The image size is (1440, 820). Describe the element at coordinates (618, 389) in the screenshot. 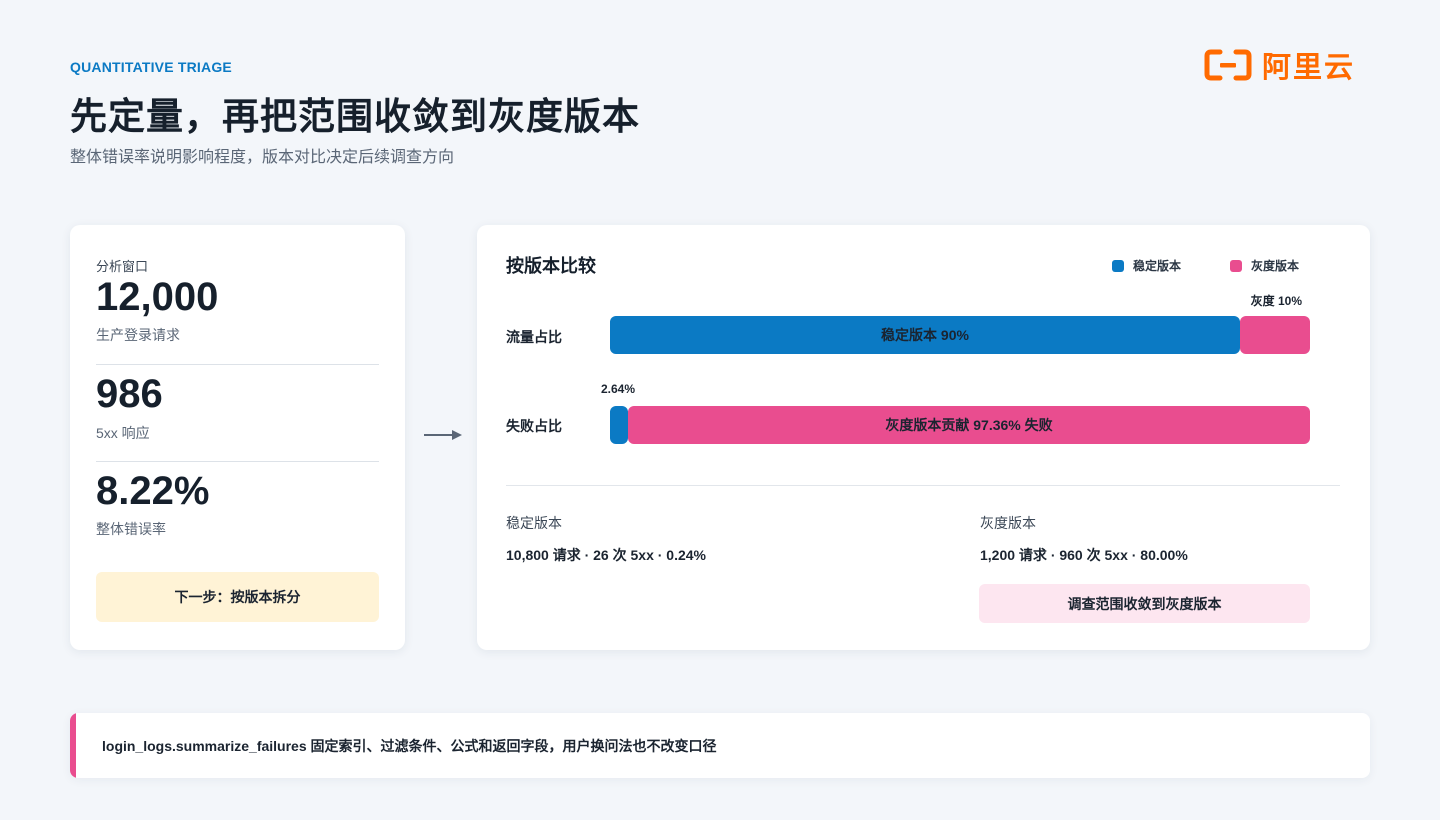

I see `failure-stable-label: 2.64%` at that location.